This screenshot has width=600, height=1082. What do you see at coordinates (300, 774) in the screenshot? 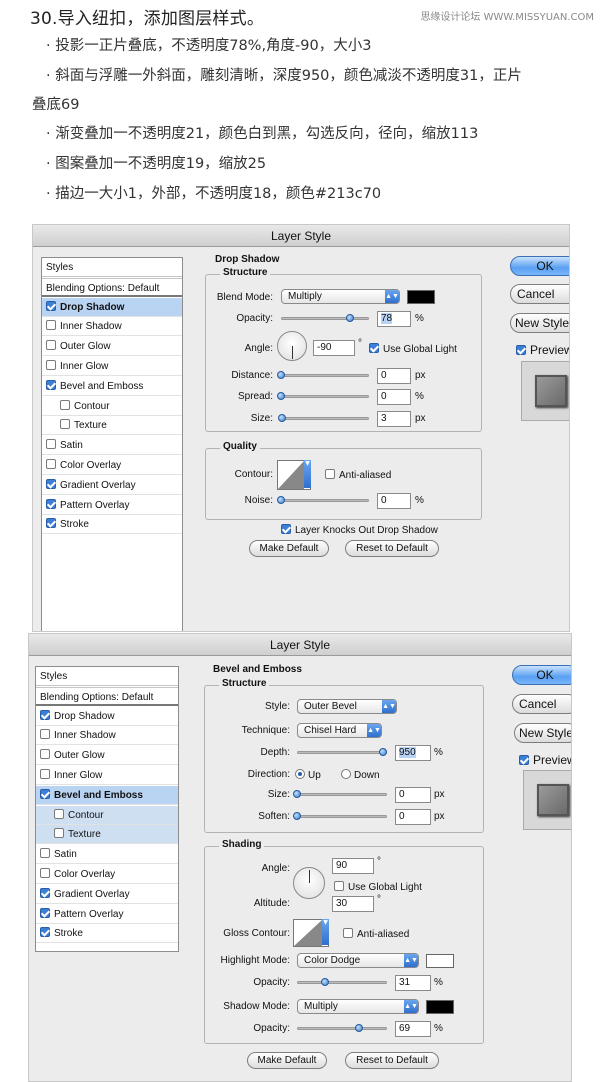
I see `radio-selected` at bounding box center [300, 774].